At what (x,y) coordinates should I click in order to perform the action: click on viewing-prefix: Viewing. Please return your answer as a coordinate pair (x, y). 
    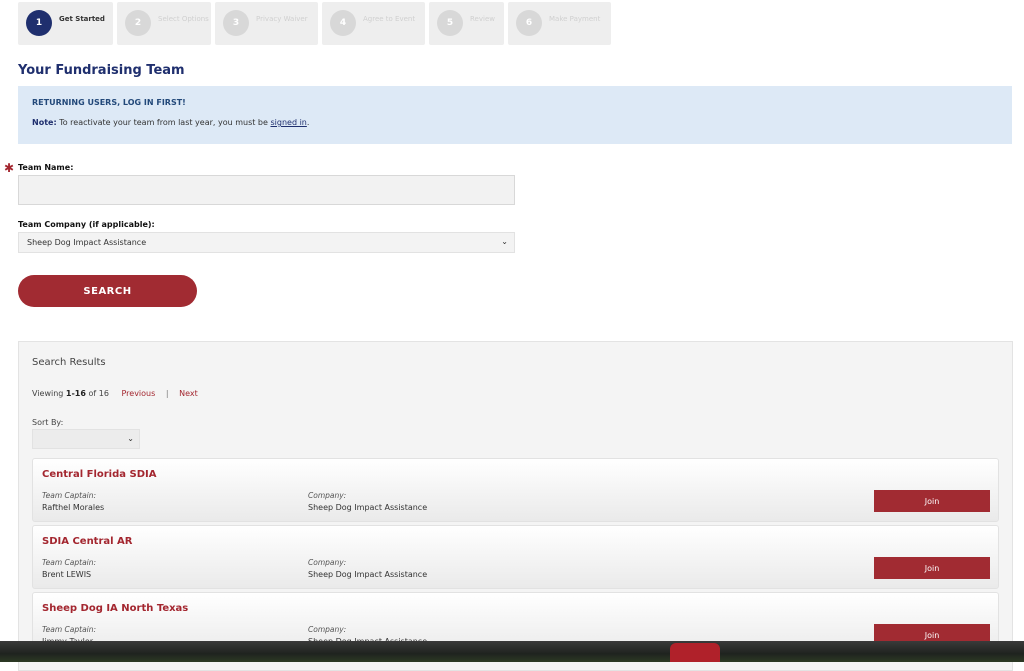
    Looking at the image, I should click on (48, 393).